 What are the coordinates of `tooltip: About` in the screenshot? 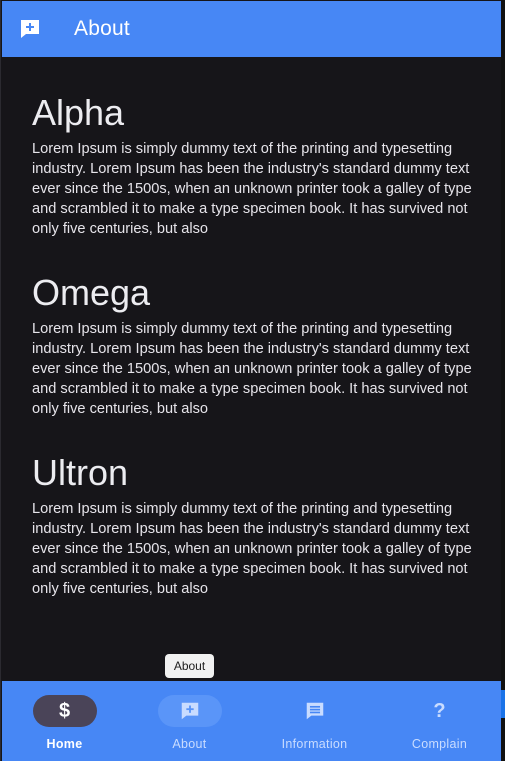 It's located at (189, 666).